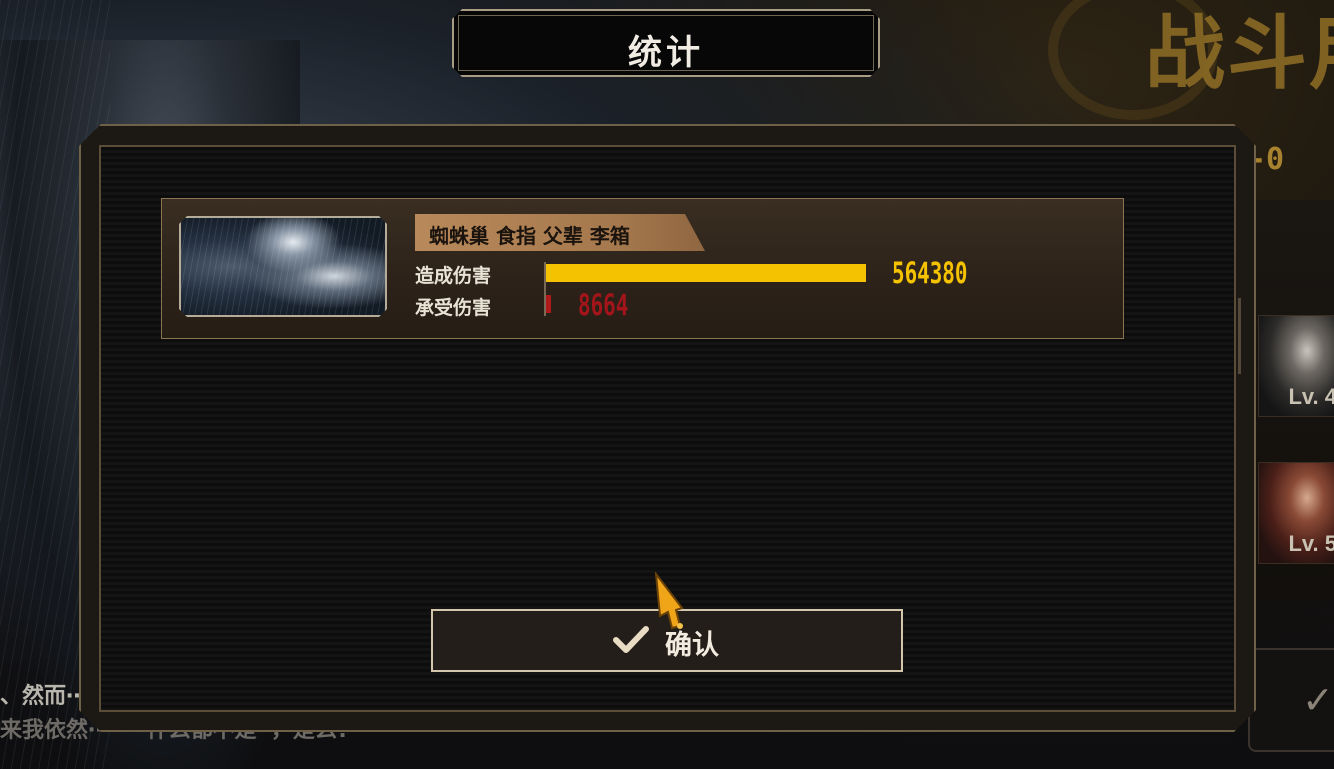 The width and height of the screenshot is (1334, 769). What do you see at coordinates (603, 305) in the screenshot?
I see `damage-taken-value: 8664` at bounding box center [603, 305].